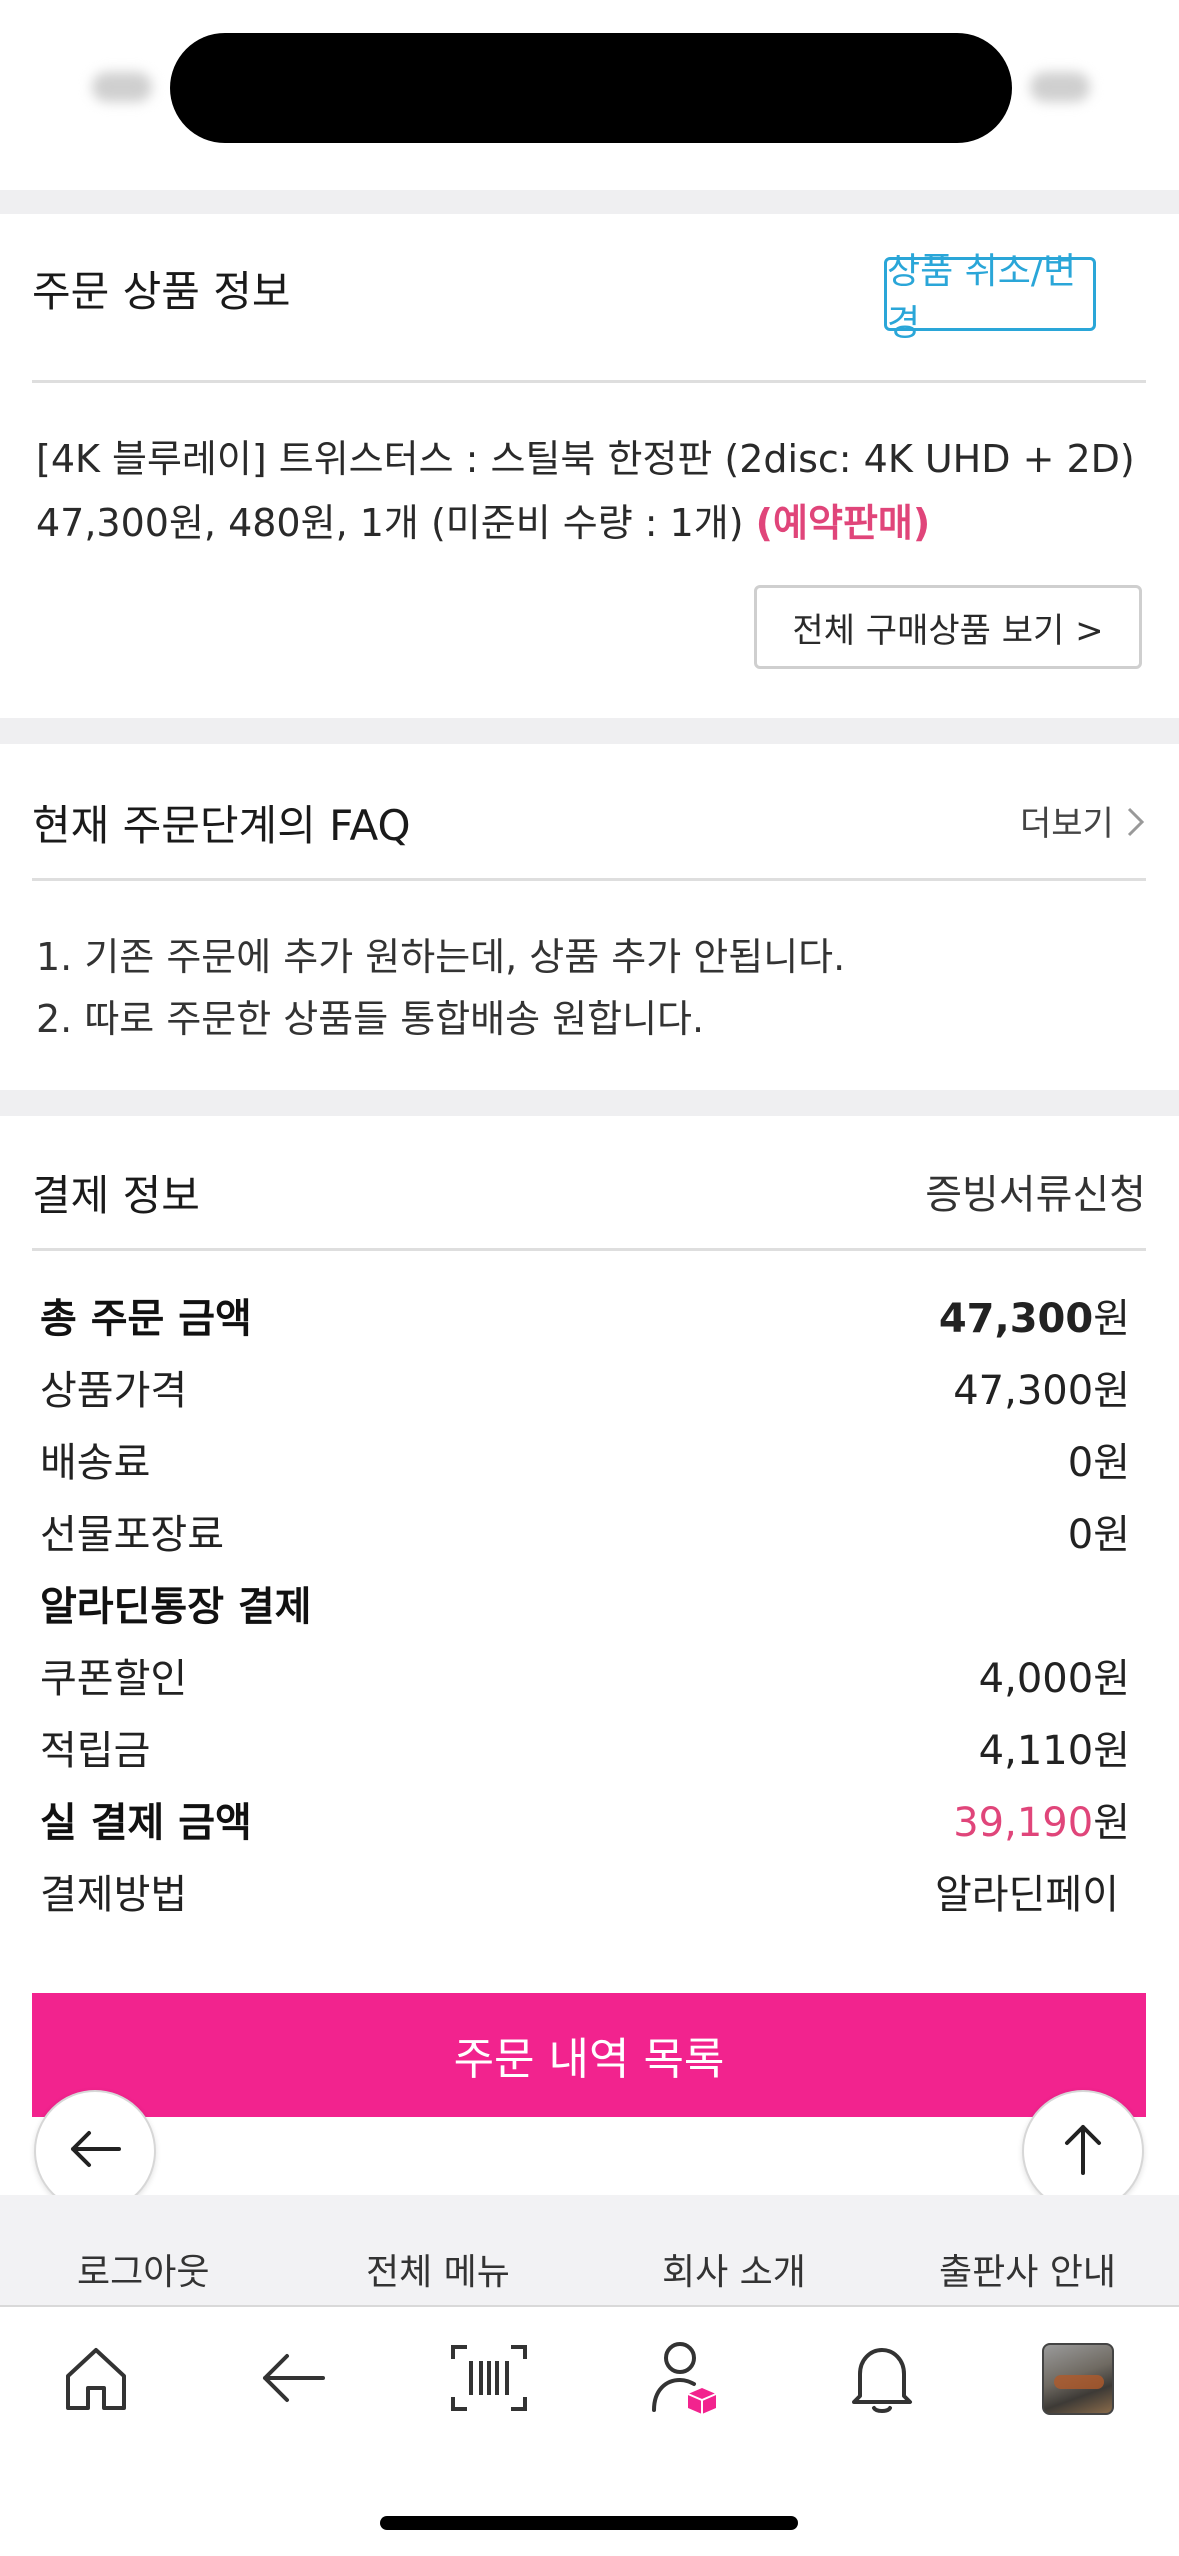  I want to click on payment-method-label: 결제방법, so click(114, 1895).